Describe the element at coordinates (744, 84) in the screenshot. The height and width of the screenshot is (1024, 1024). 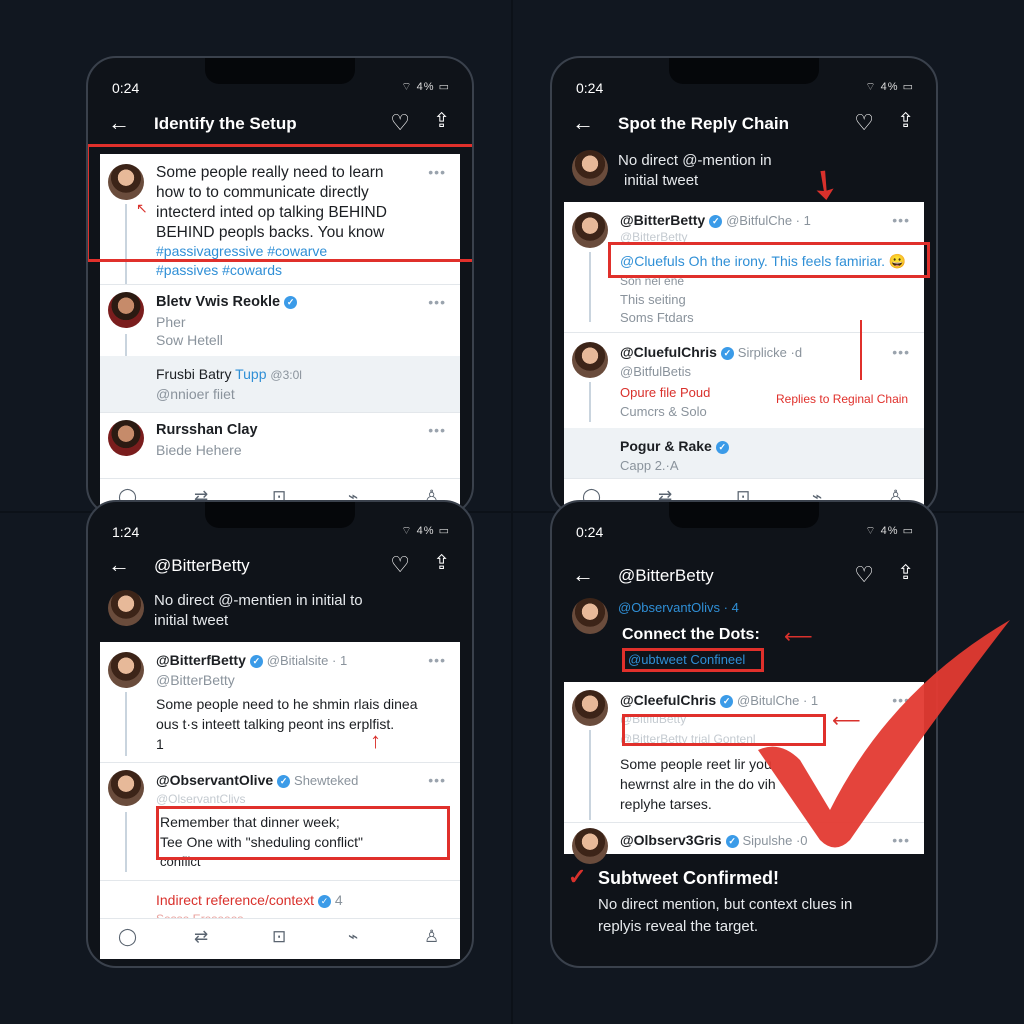
I see `status-bar: 0:24 ⌔ 4% ▭` at that location.